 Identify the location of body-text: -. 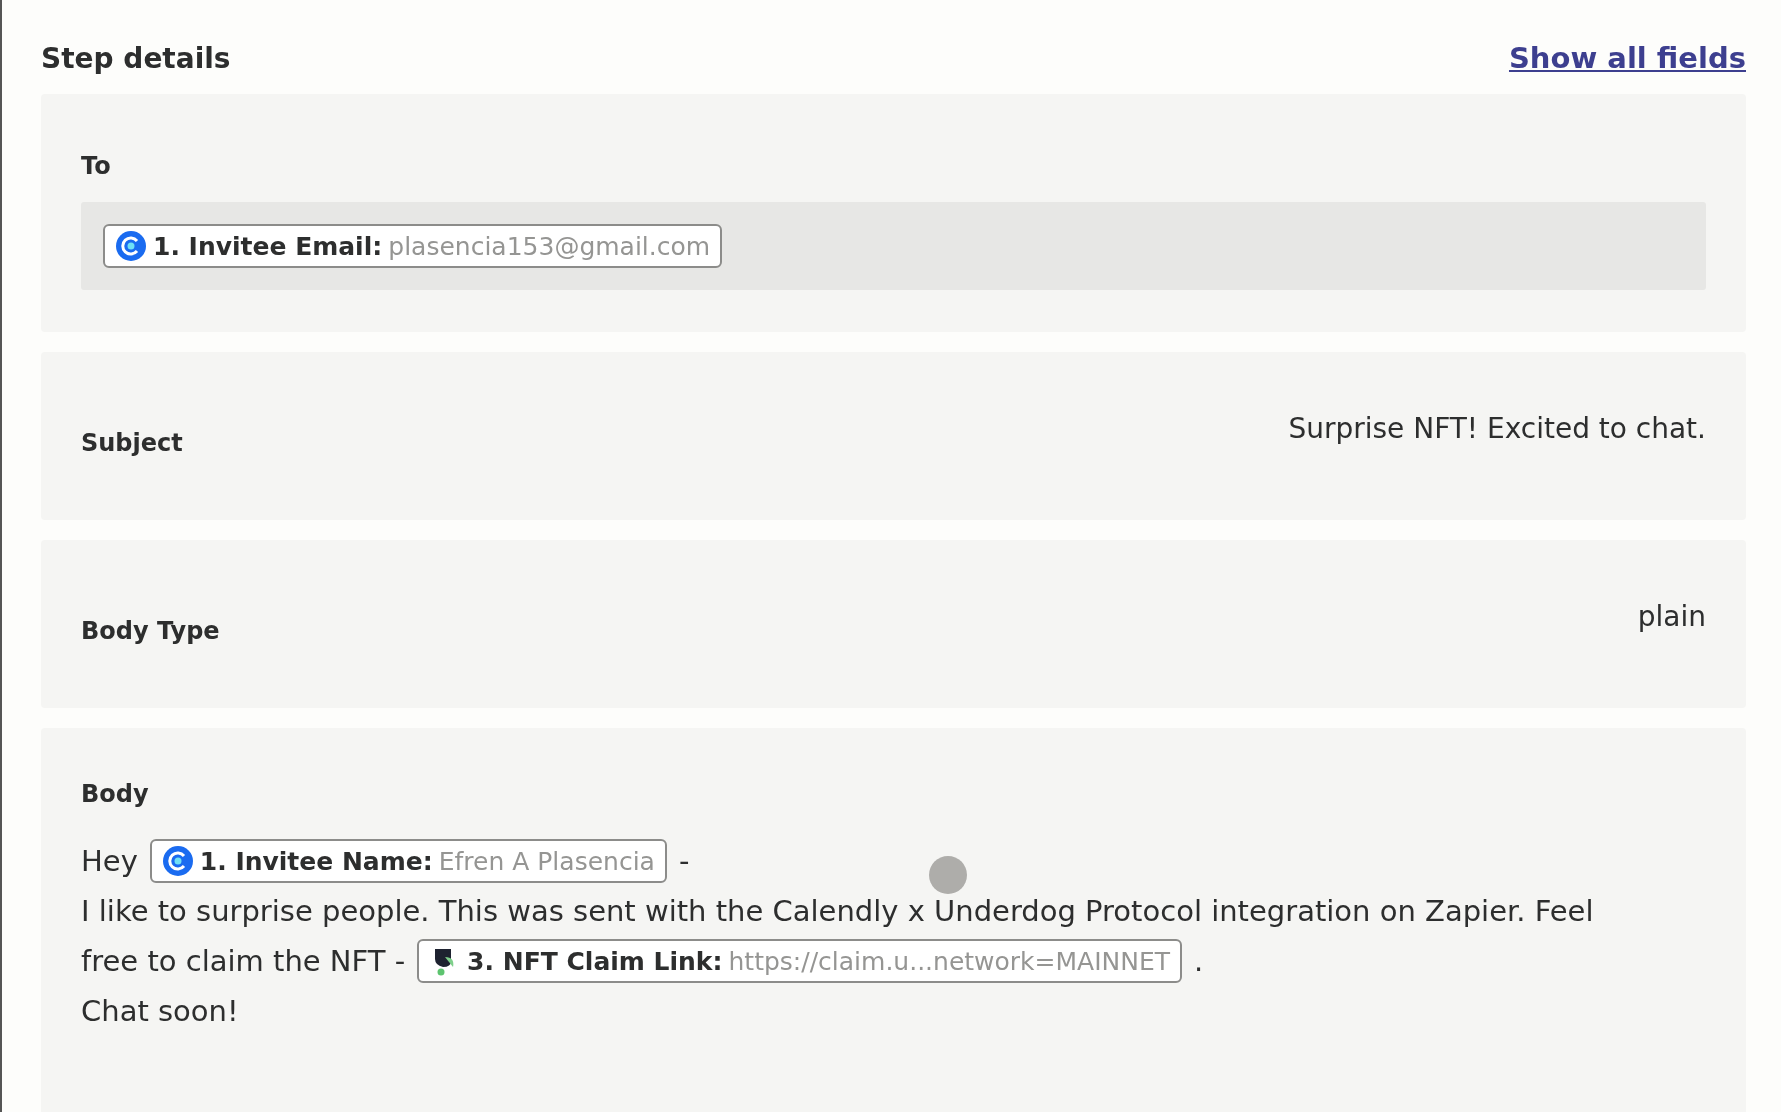
(684, 861).